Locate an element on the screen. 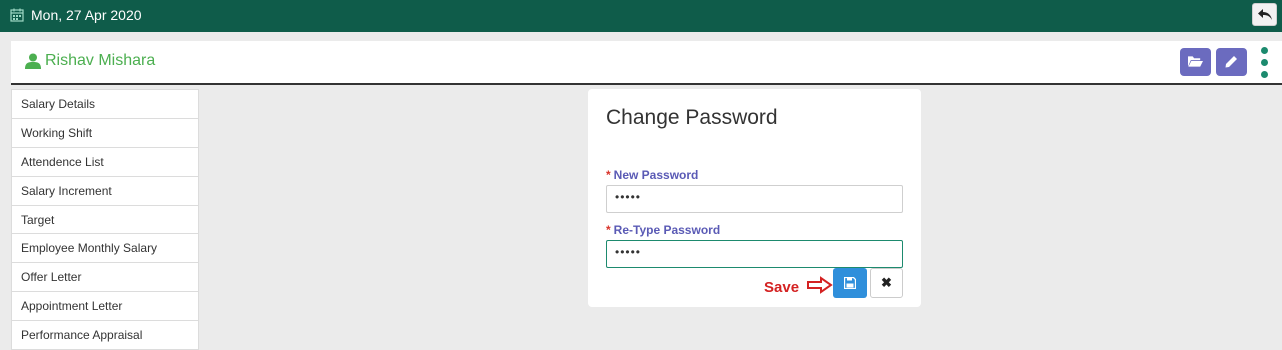 The height and width of the screenshot is (350, 1282). cancel-button: ✖ is located at coordinates (886, 283).